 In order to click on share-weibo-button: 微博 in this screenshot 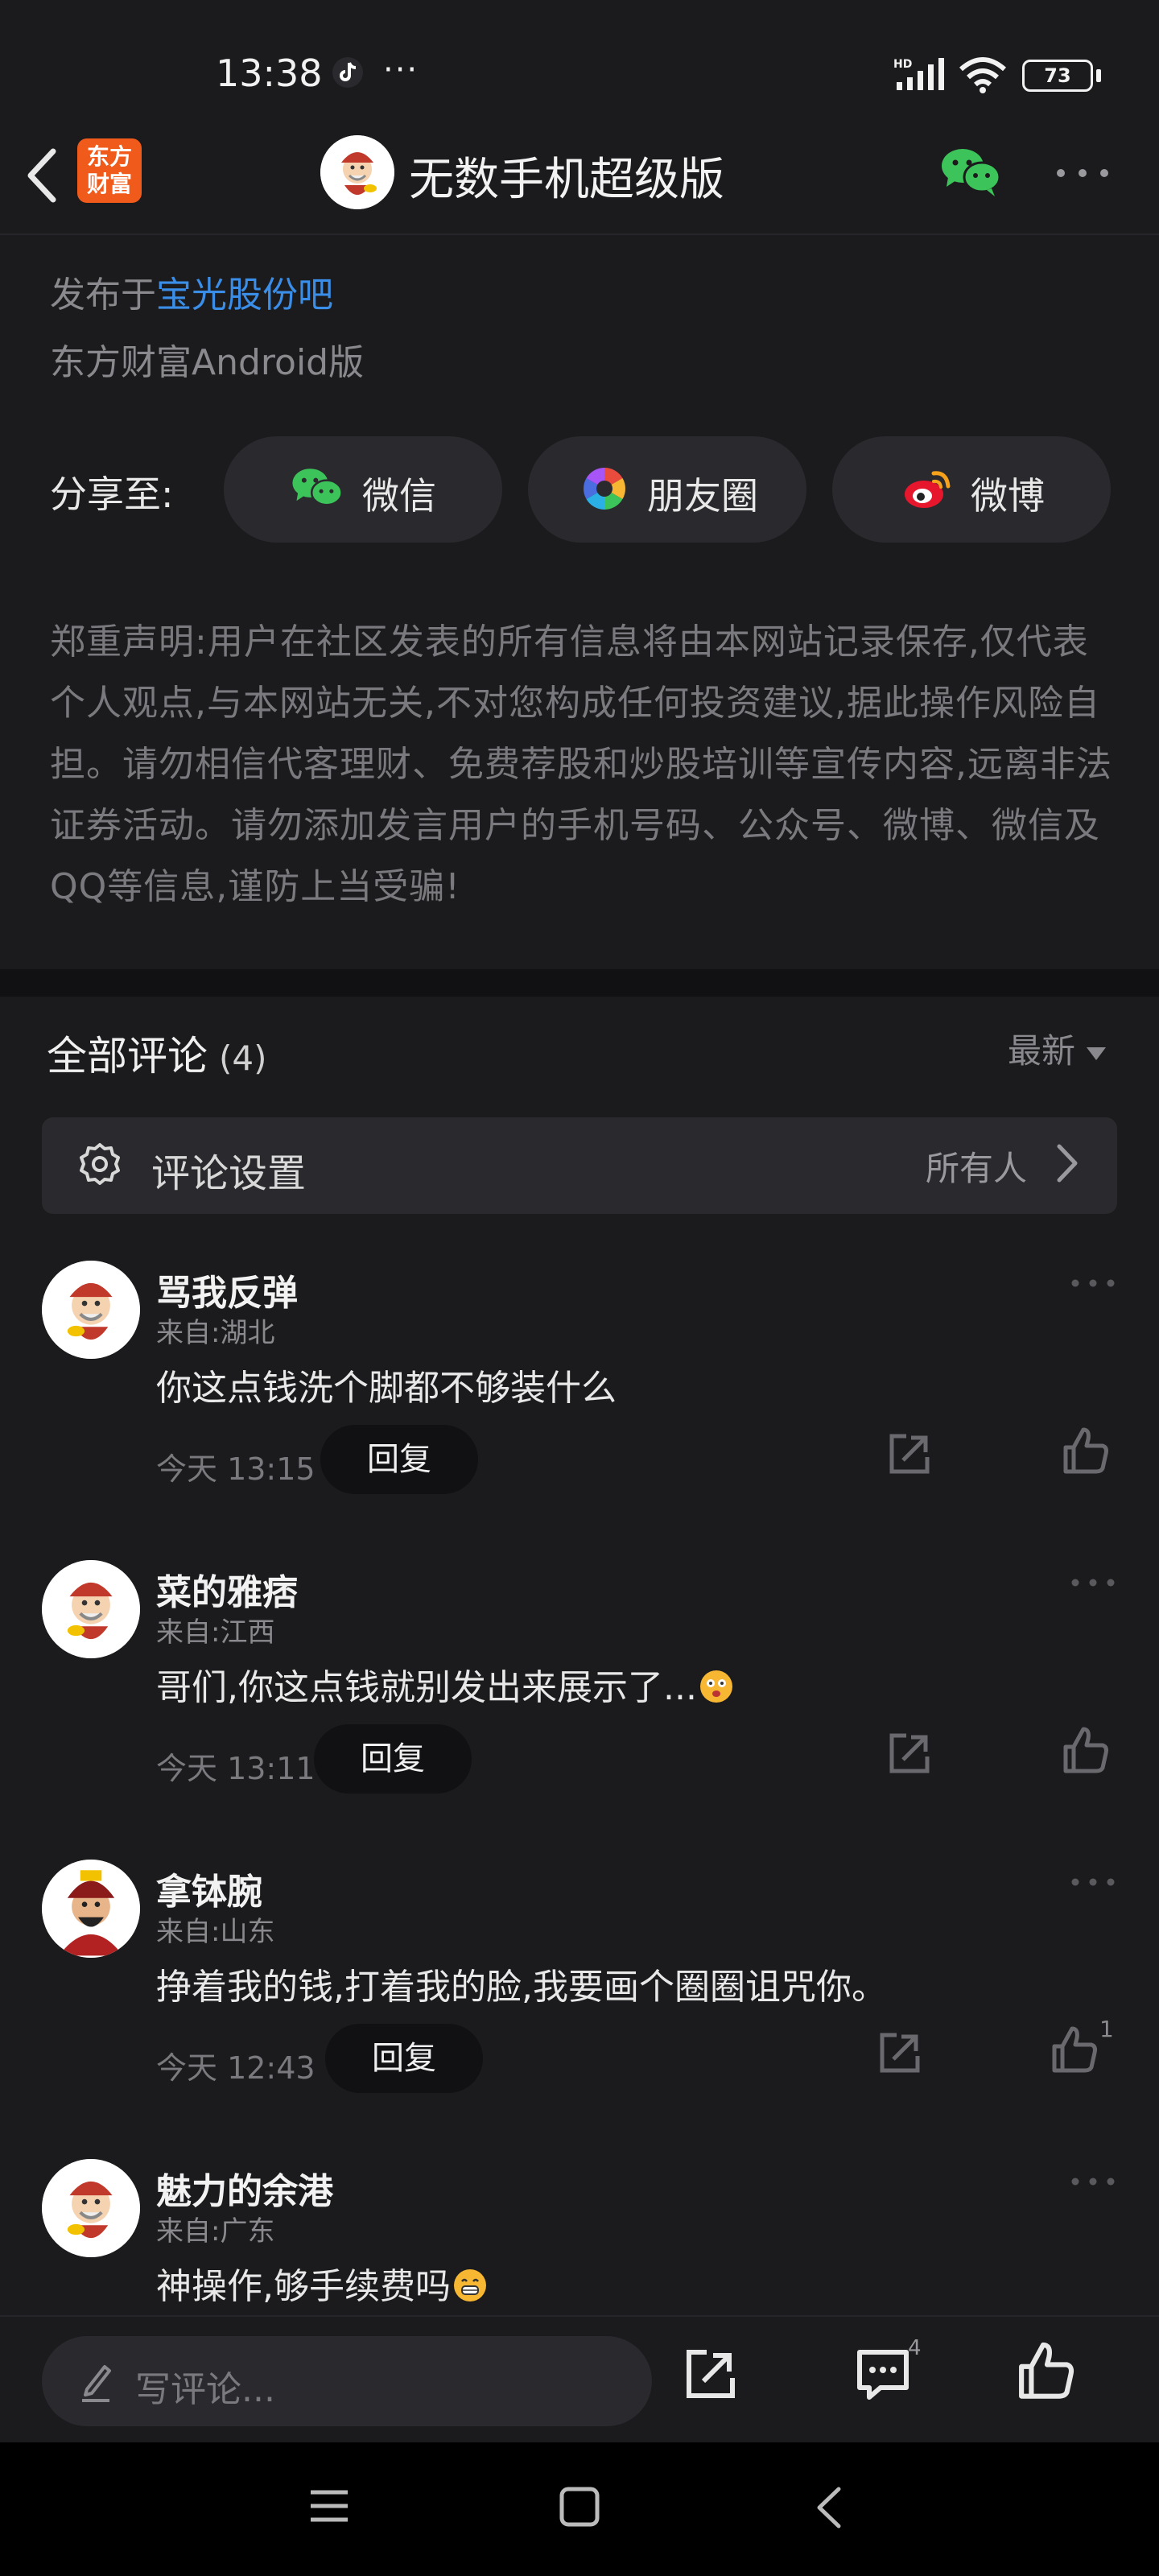, I will do `click(971, 489)`.